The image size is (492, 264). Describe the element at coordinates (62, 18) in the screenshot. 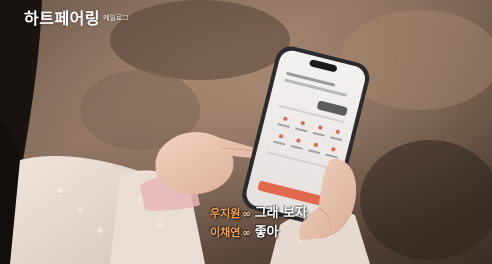

I see `logo-title: 하트페어링` at that location.